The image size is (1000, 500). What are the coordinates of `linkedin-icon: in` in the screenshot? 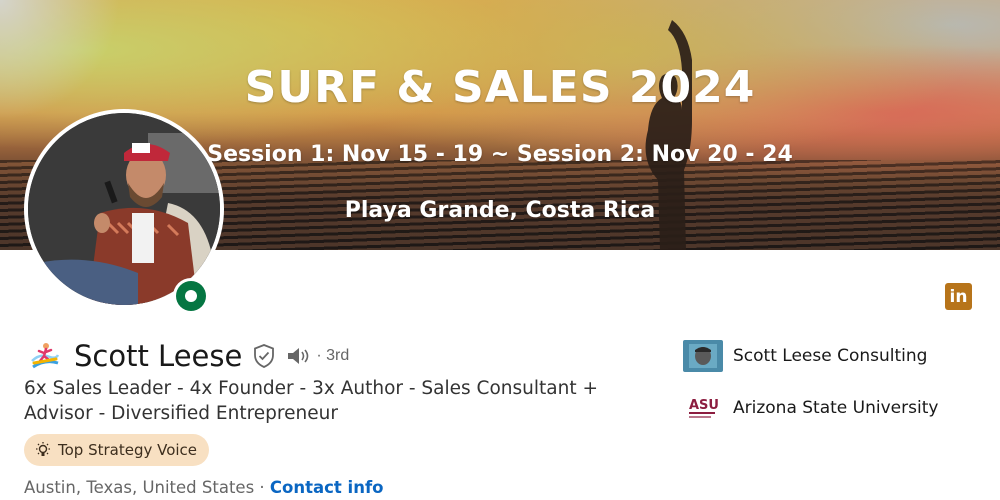 It's located at (958, 296).